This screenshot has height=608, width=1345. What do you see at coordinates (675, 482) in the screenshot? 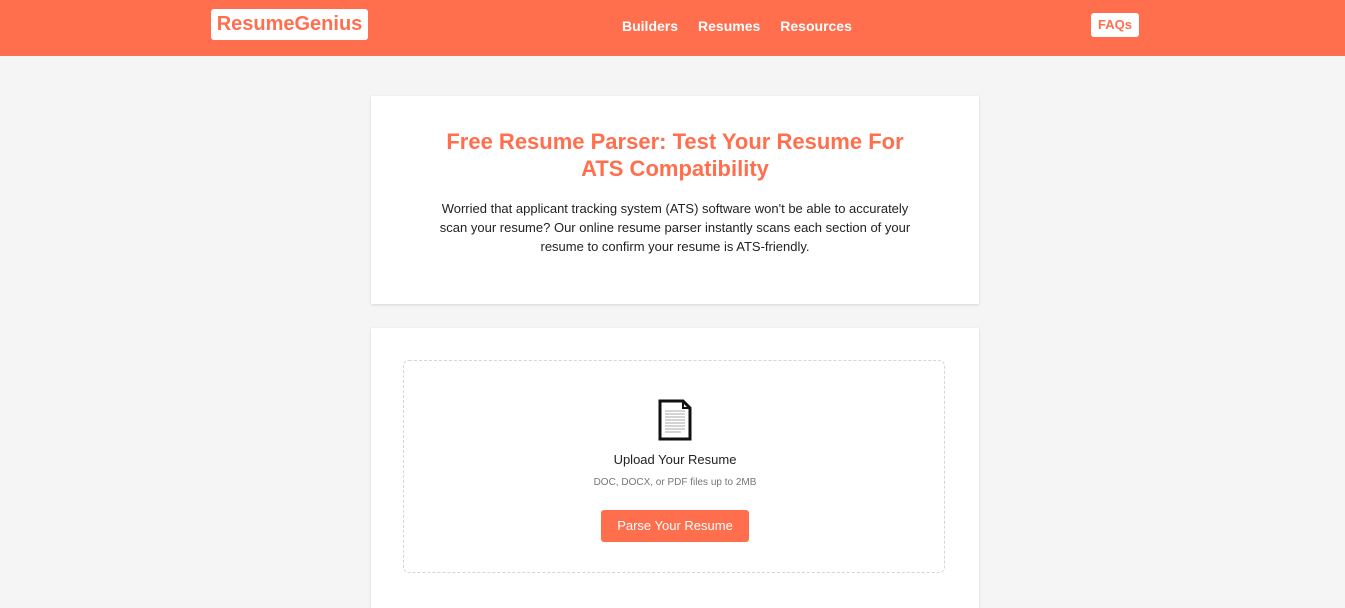
I see `upload-file-hint: DOC, DOCX, or PDF files up to 2MB` at bounding box center [675, 482].